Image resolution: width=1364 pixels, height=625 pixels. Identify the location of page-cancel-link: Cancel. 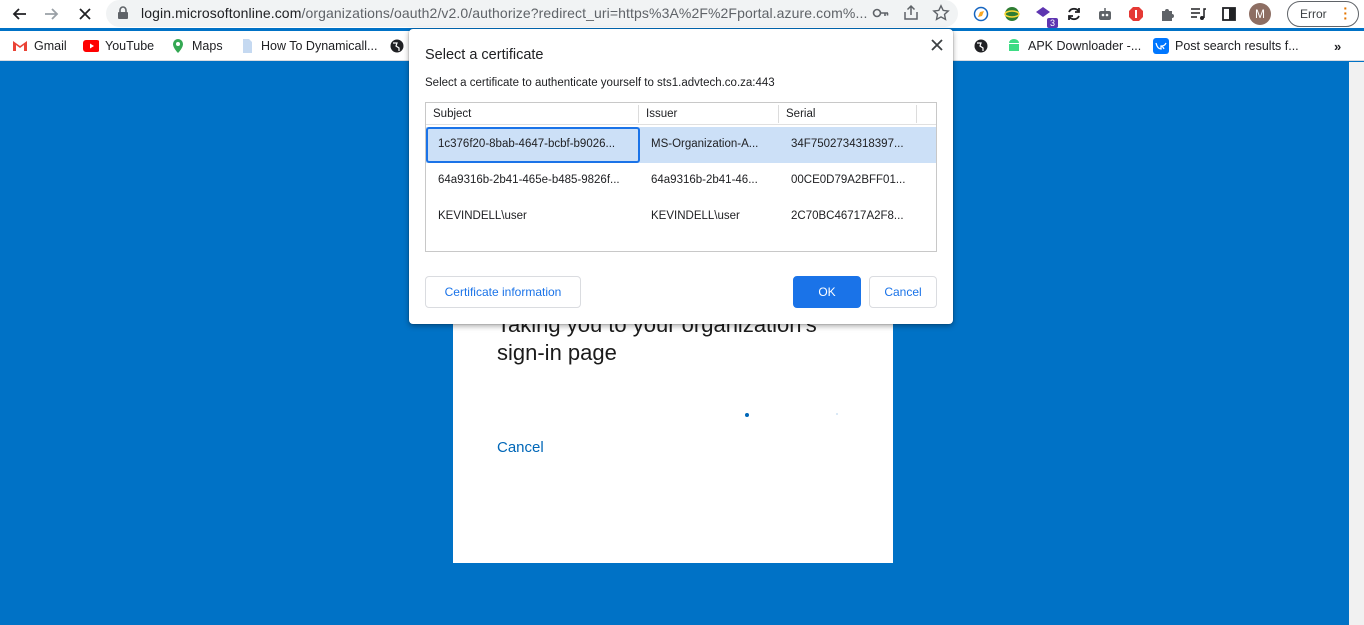
(520, 447).